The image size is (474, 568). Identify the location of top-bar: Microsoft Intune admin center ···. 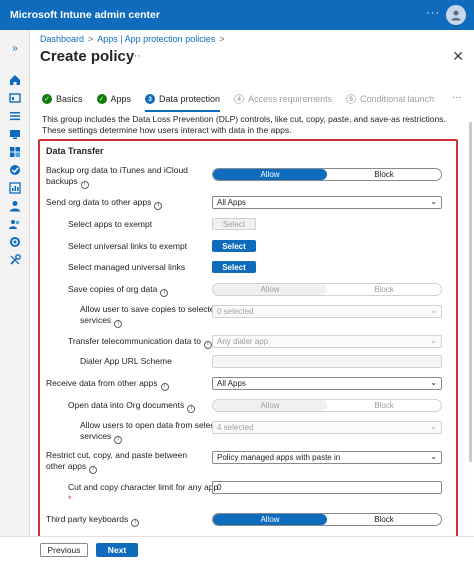
(237, 15).